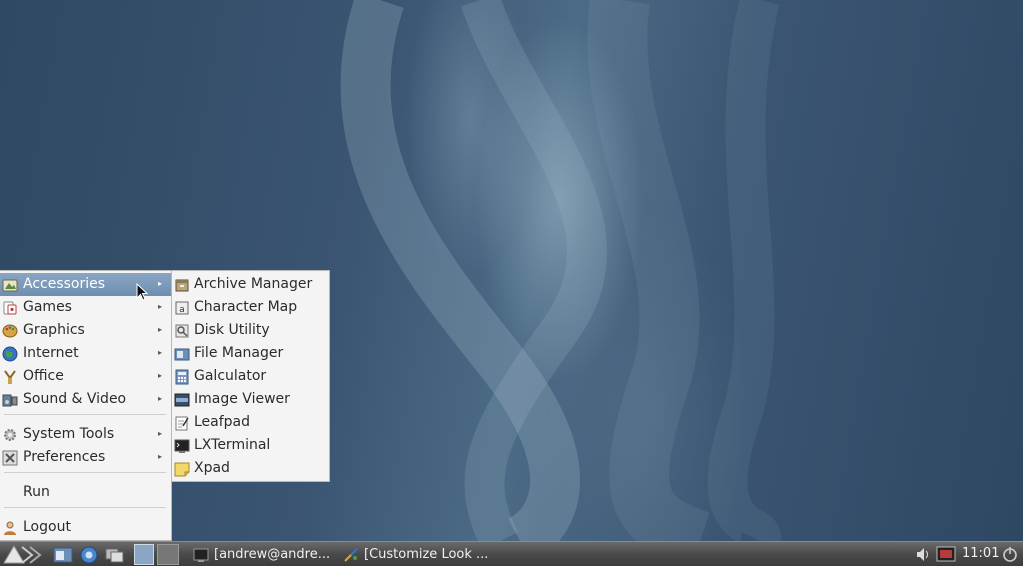 Image resolution: width=1023 pixels, height=566 pixels. What do you see at coordinates (64, 457) in the screenshot?
I see `menu-item-label: Preferences` at bounding box center [64, 457].